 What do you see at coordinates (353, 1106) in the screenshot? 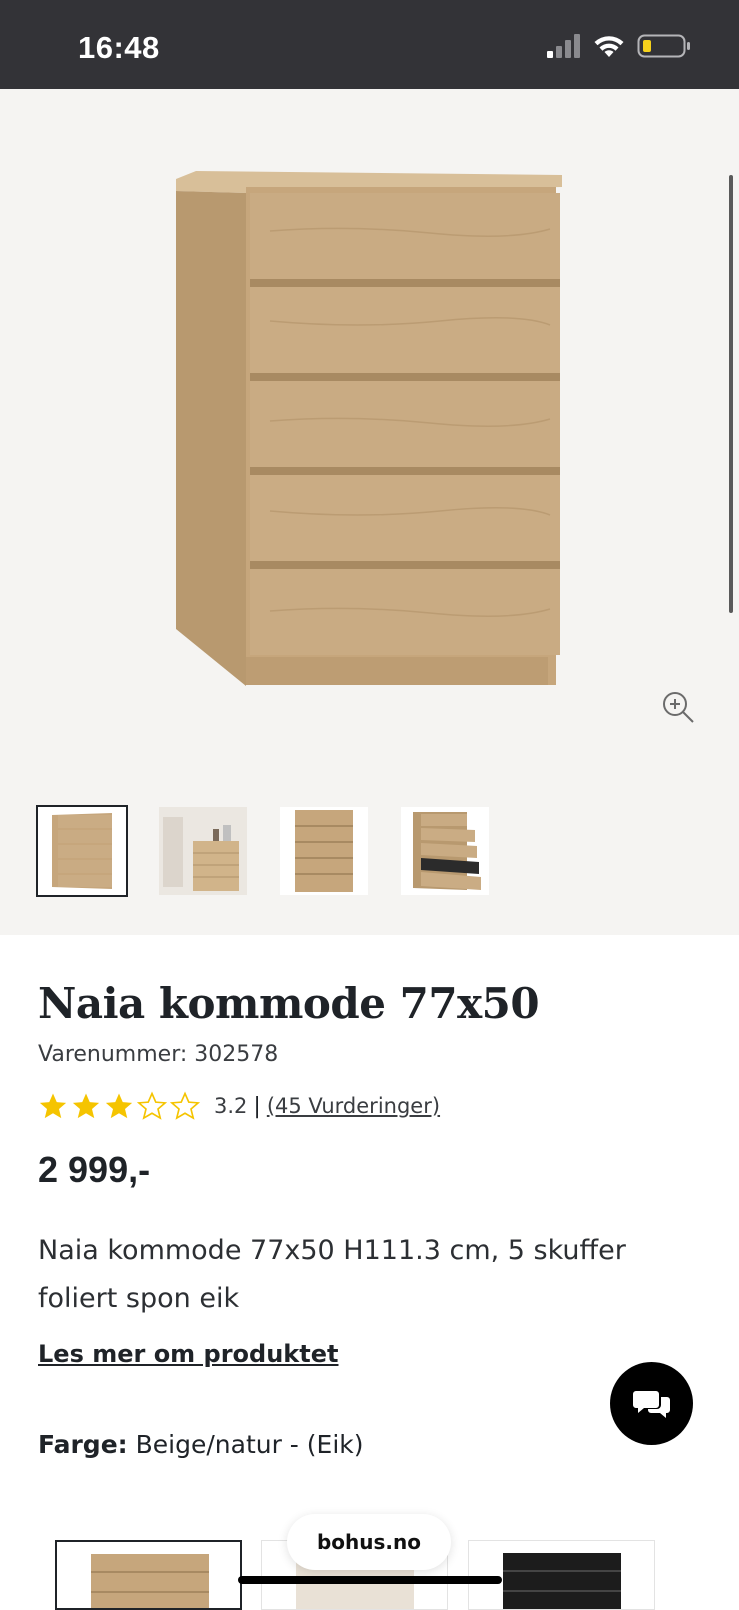
I see `reviews-link: (45 Vurderinger)` at bounding box center [353, 1106].